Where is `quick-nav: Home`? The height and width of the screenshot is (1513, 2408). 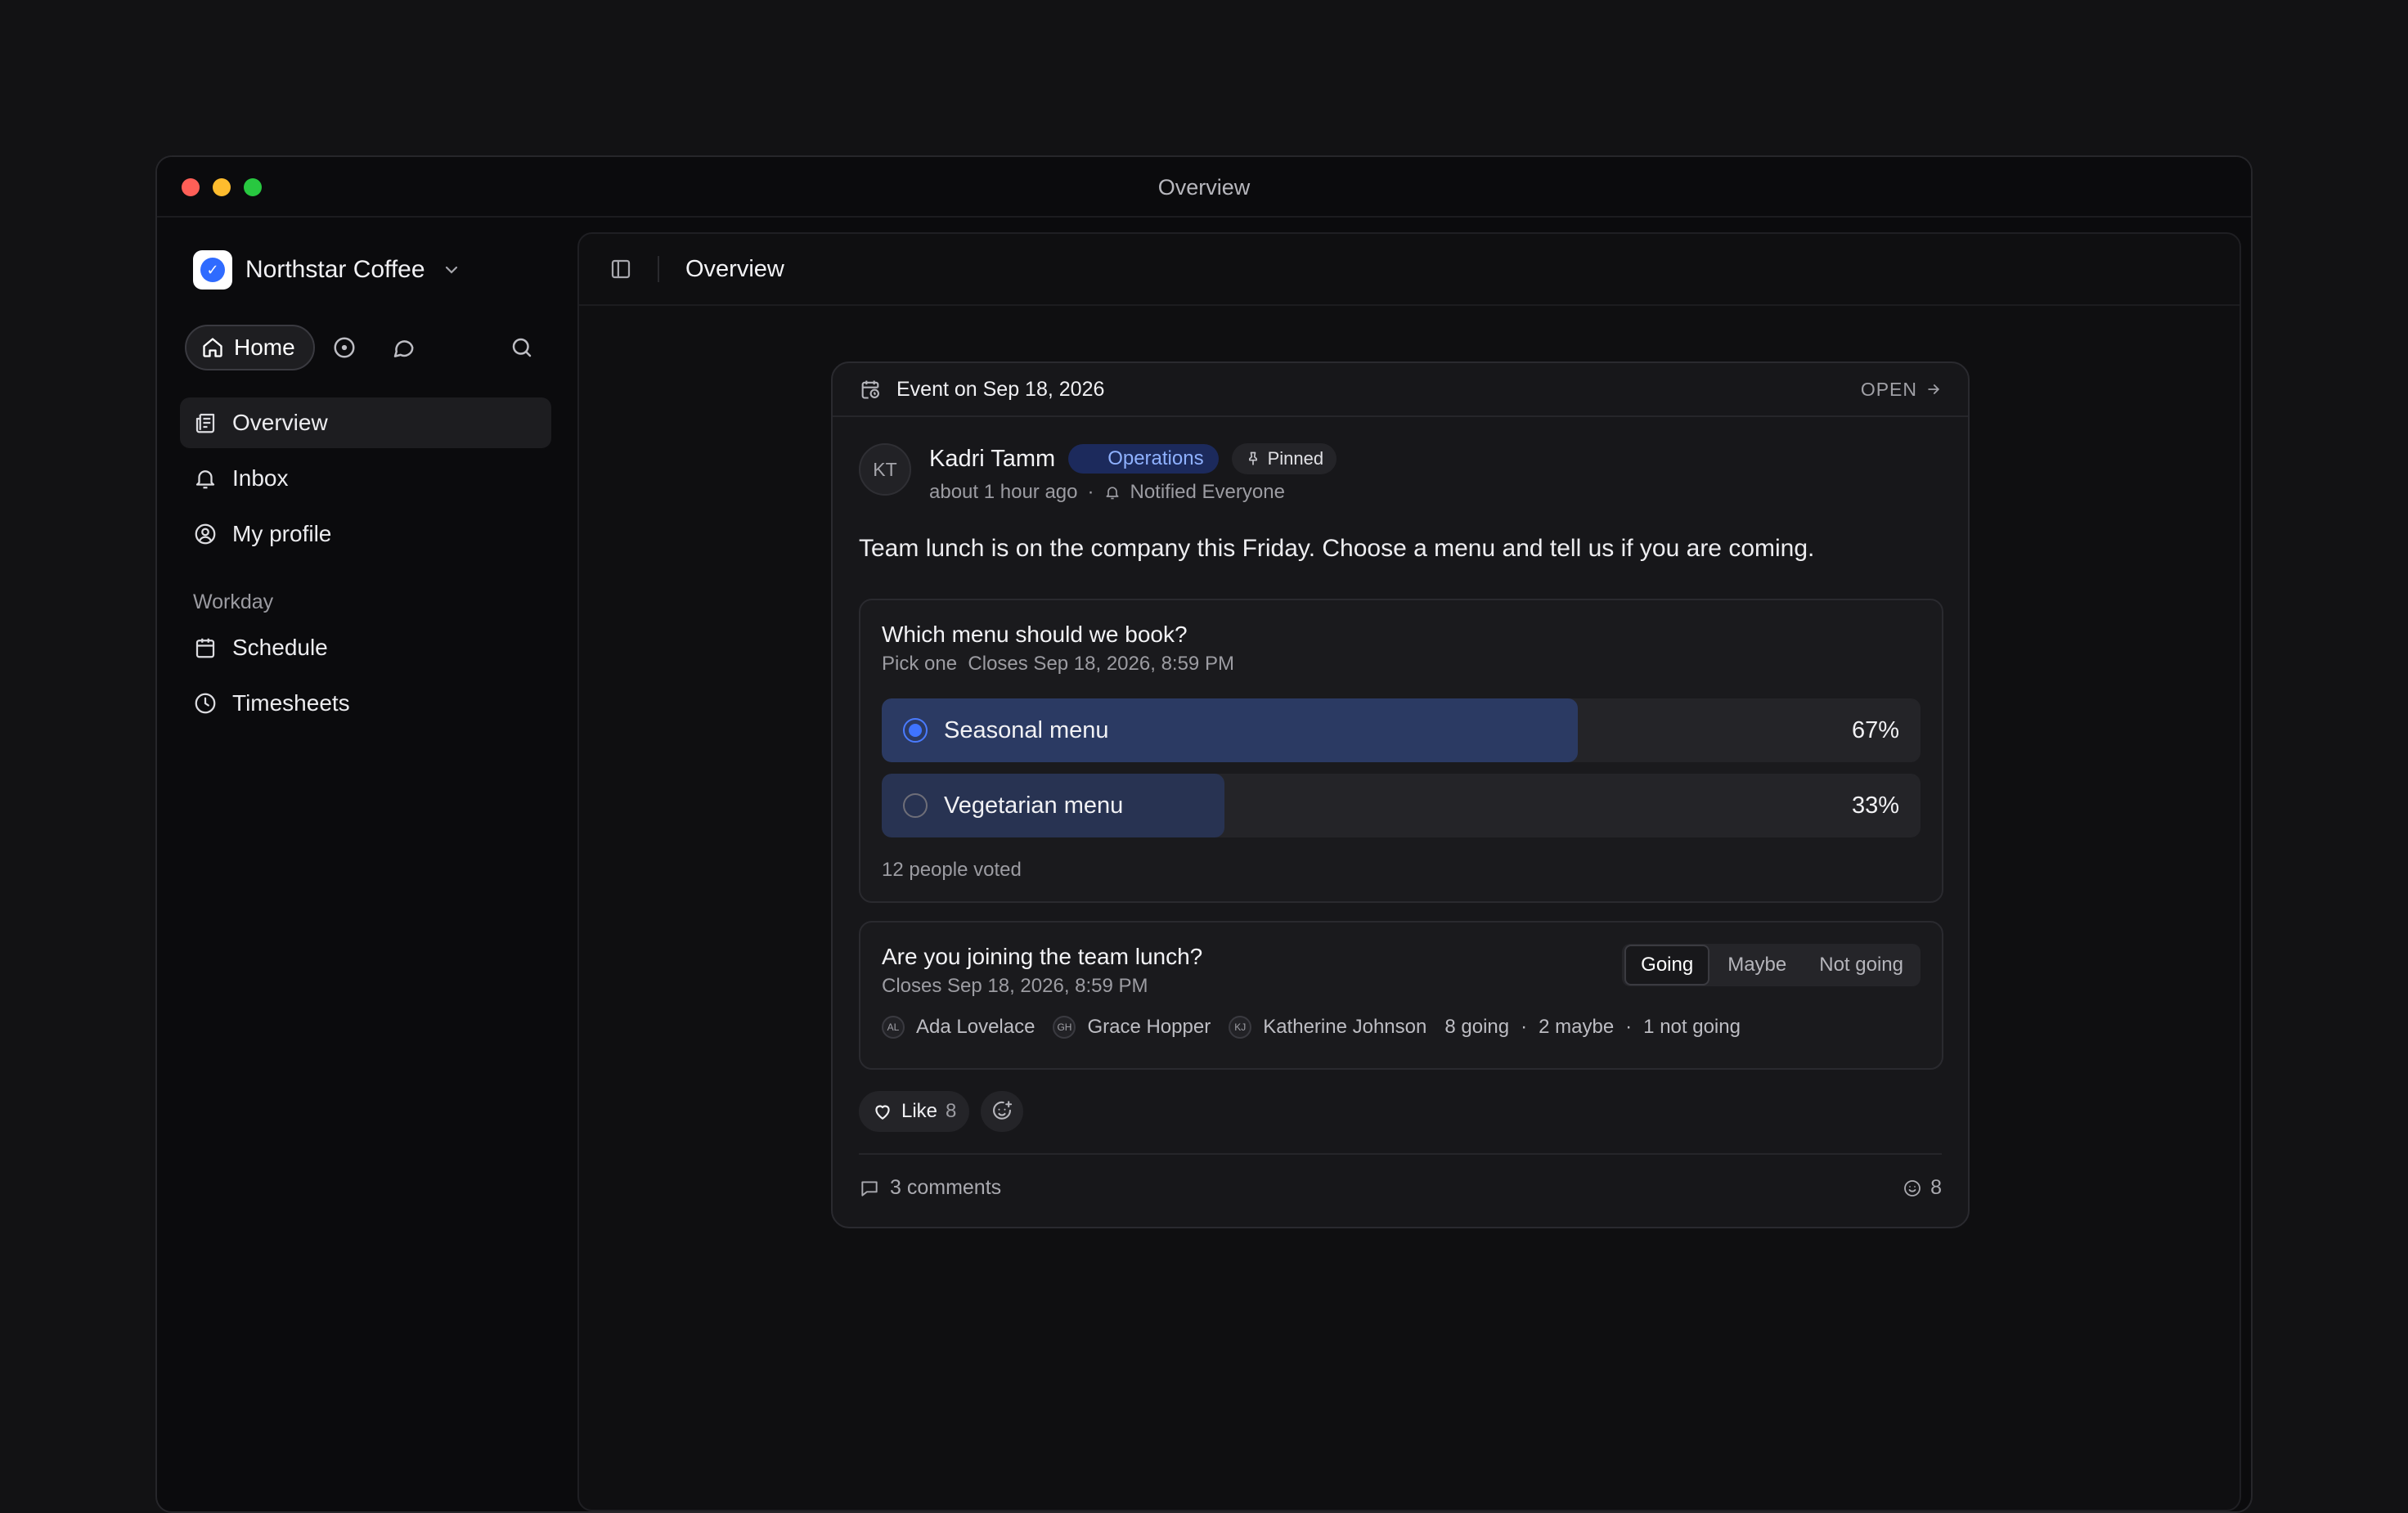
quick-nav: Home is located at coordinates (368, 347).